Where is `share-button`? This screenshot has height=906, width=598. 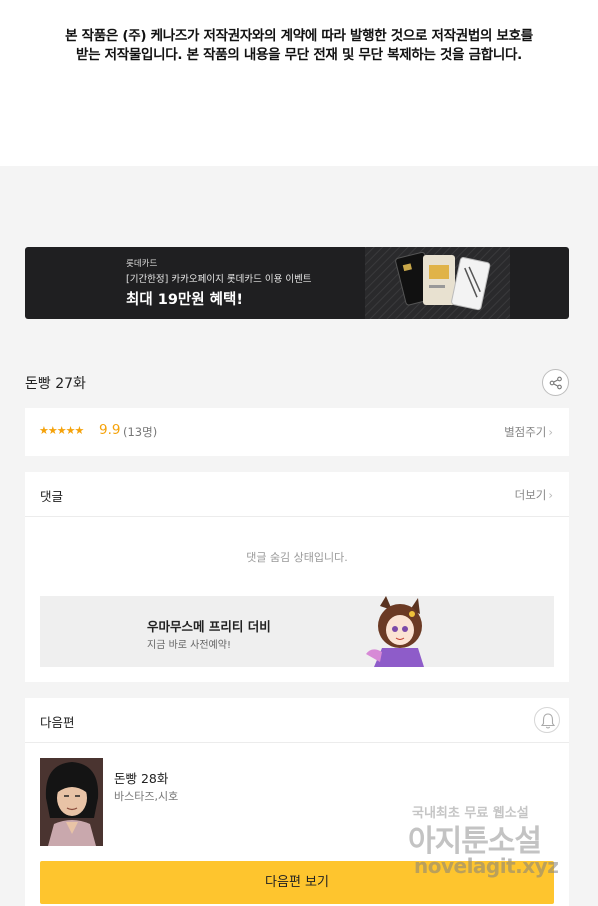 share-button is located at coordinates (555, 382).